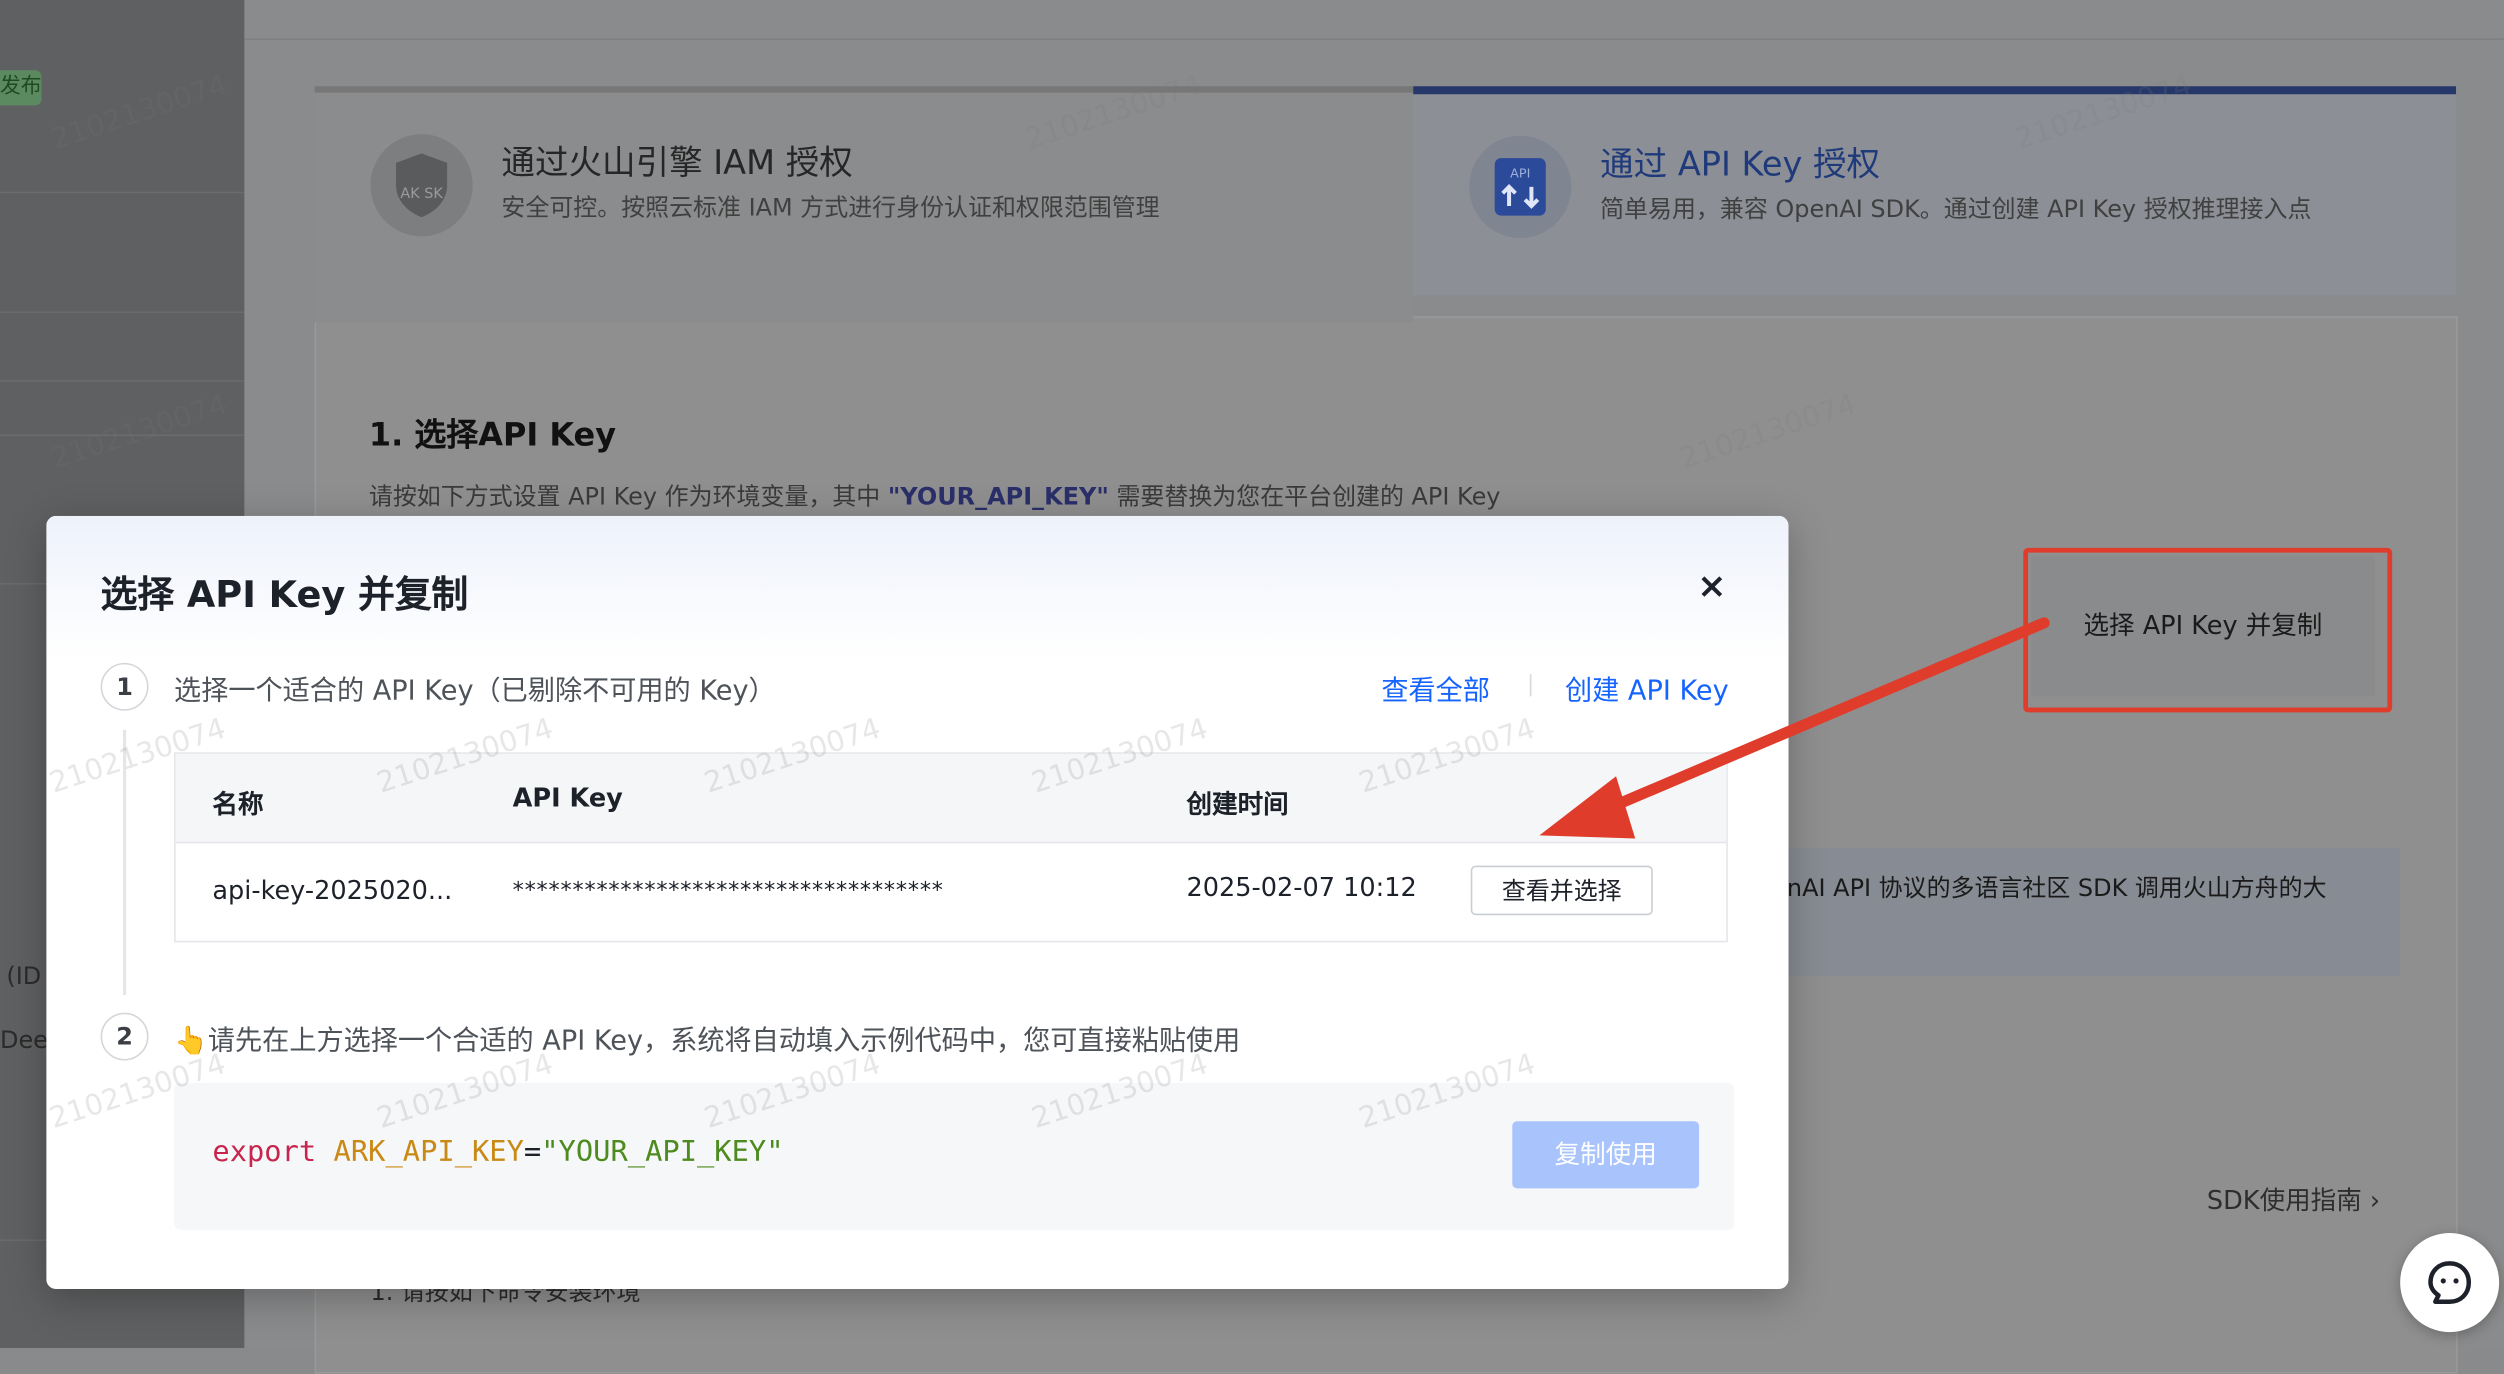  What do you see at coordinates (1794, 728) in the screenshot?
I see `annotation-arrow-icon` at bounding box center [1794, 728].